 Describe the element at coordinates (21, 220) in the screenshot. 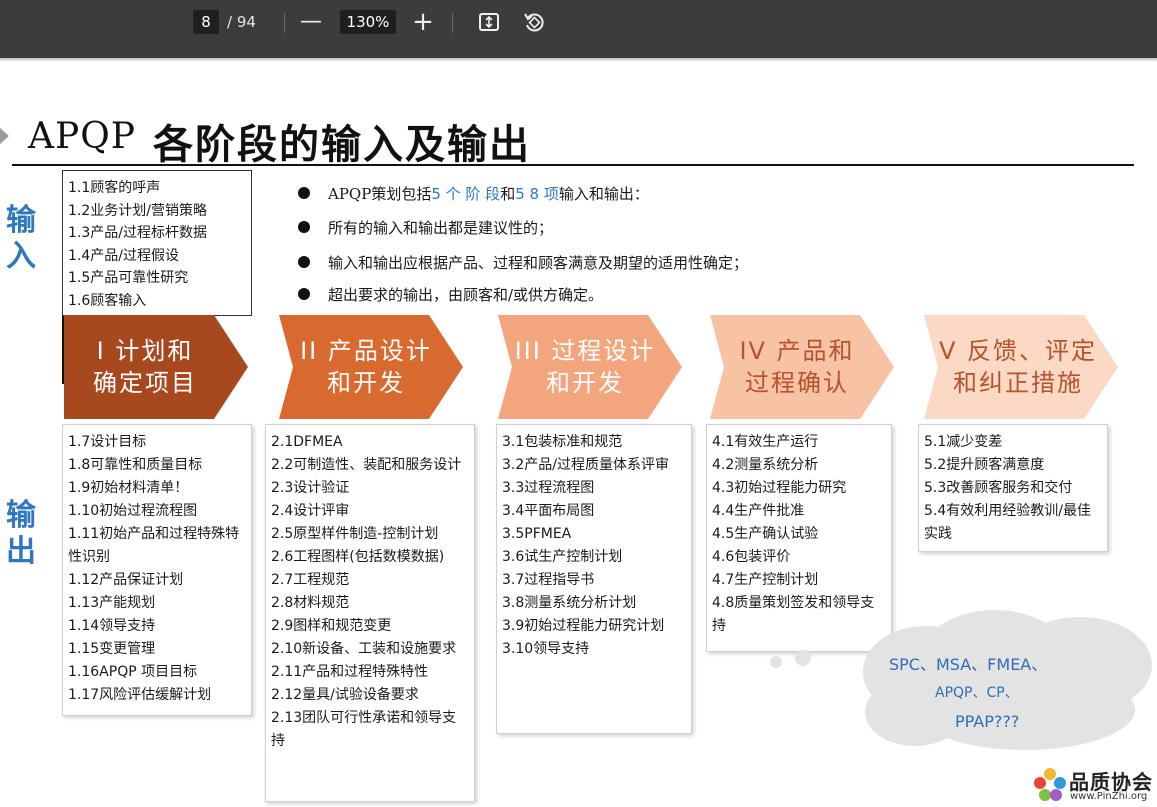

I see `input-label-char: 输` at that location.